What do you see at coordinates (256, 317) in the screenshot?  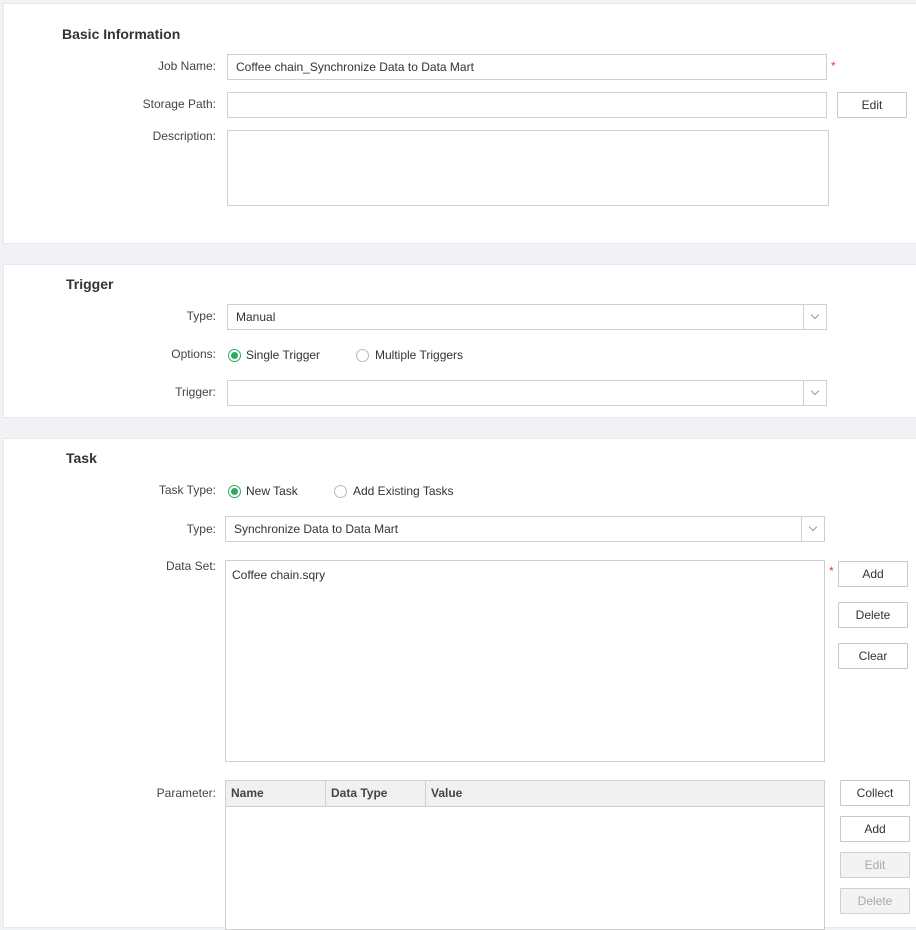 I see `trigger-type-value: Manual` at bounding box center [256, 317].